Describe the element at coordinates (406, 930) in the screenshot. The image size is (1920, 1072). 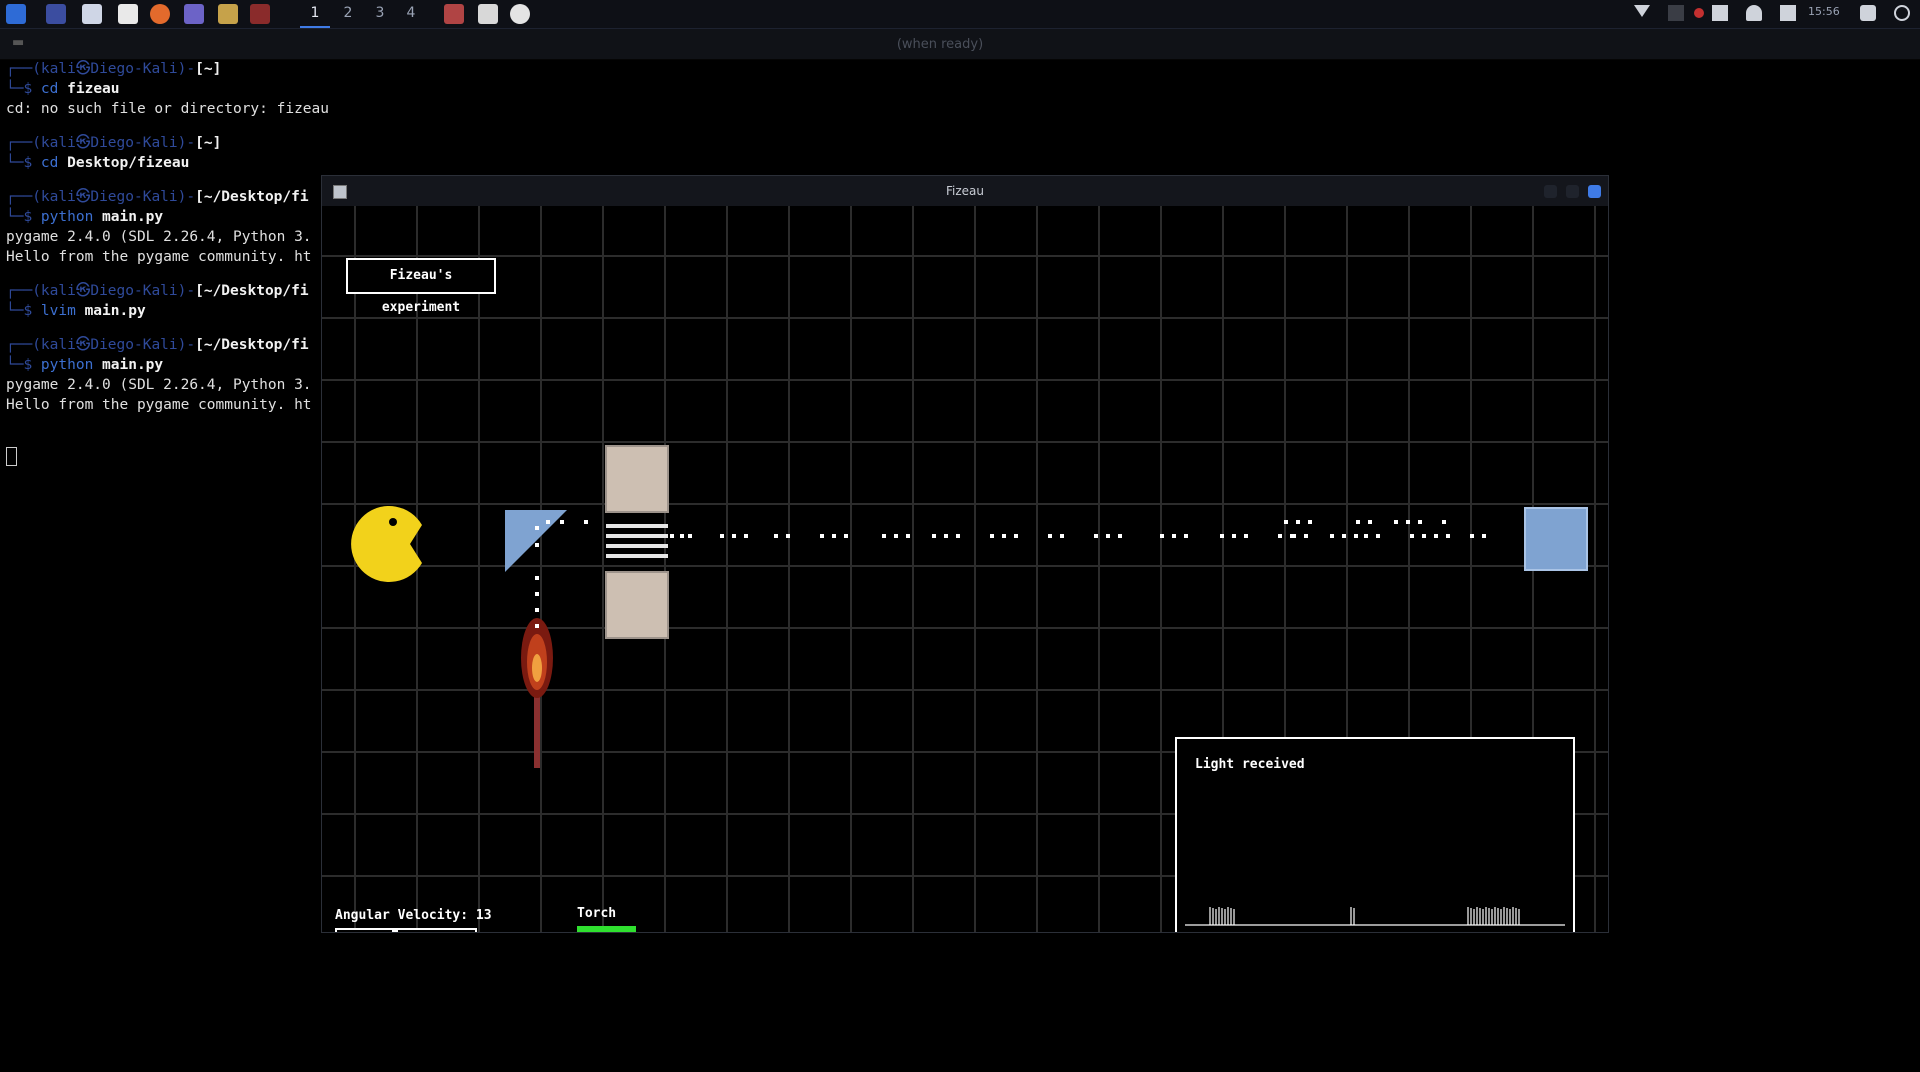
I see `angular-velocity-slider` at that location.